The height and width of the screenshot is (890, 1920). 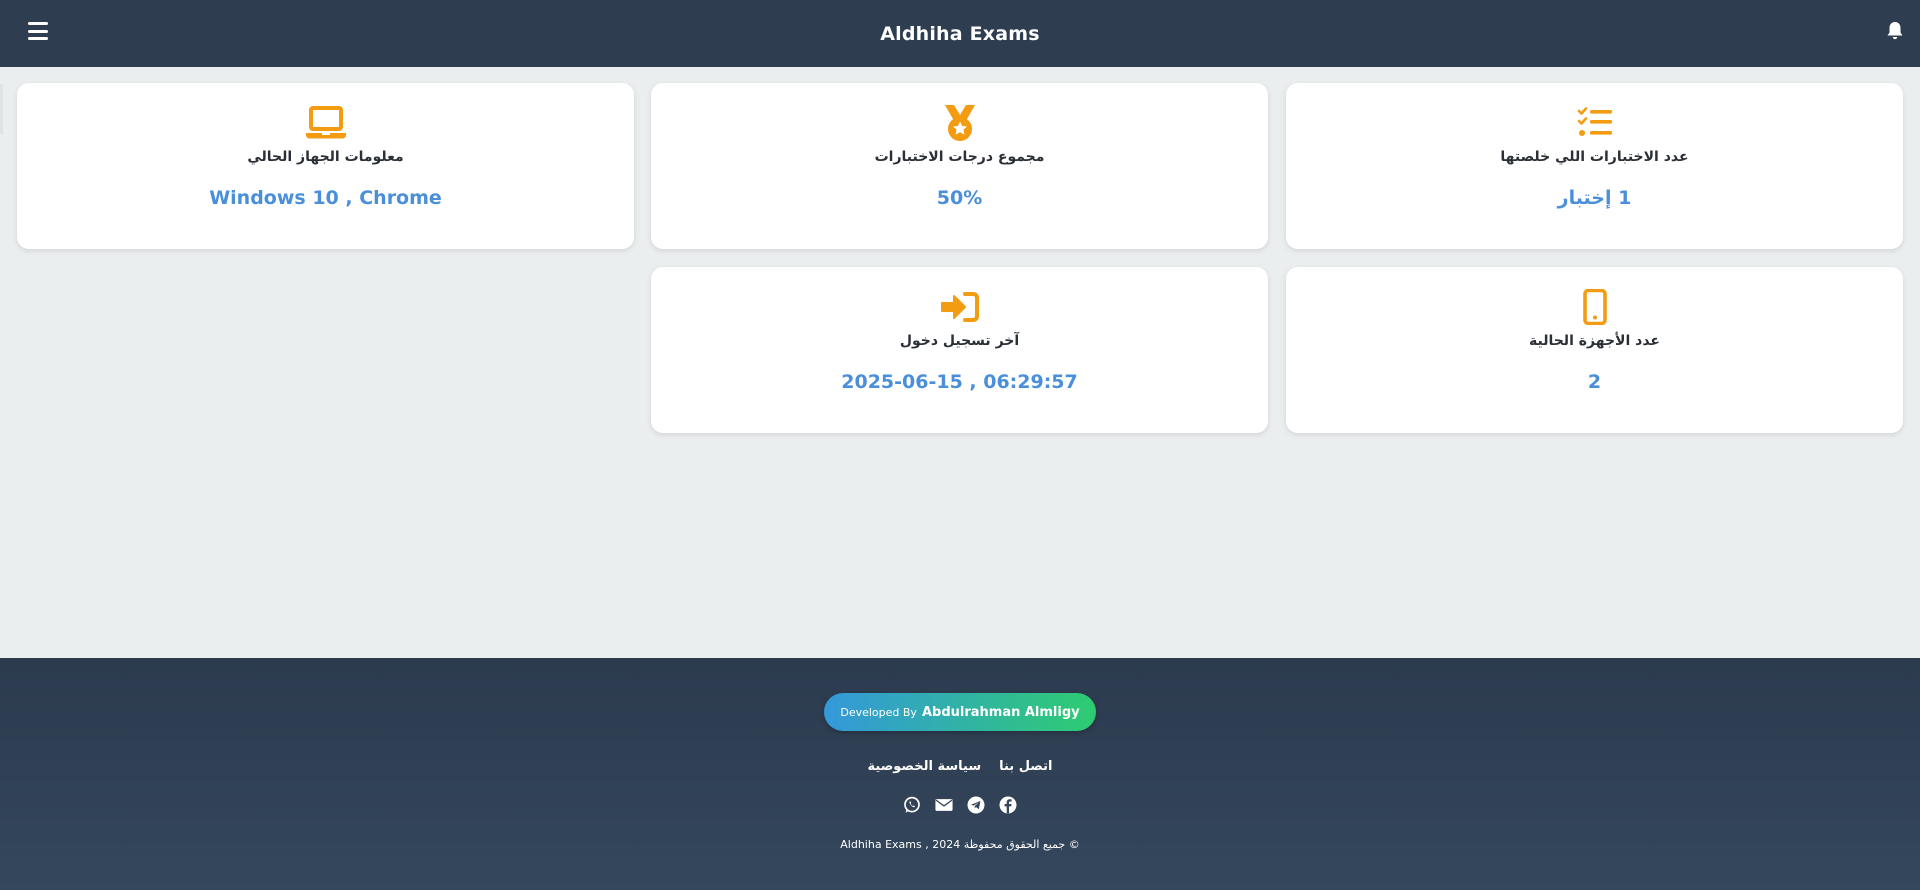 What do you see at coordinates (1594, 307) in the screenshot?
I see `mobile-phone-icon` at bounding box center [1594, 307].